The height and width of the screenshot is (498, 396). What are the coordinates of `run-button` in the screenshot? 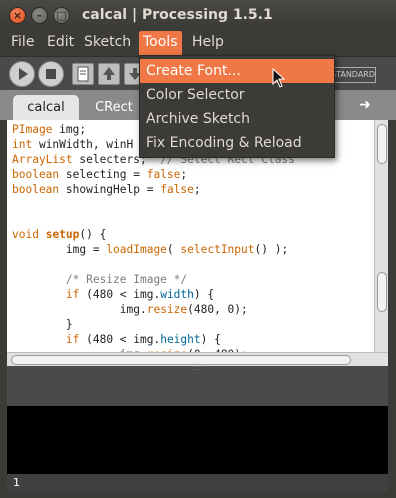 It's located at (22, 74).